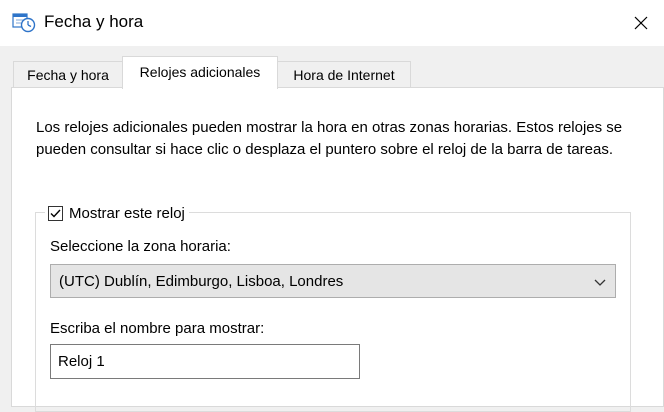  I want to click on show-clock-label: Mostrar este reloj, so click(127, 213).